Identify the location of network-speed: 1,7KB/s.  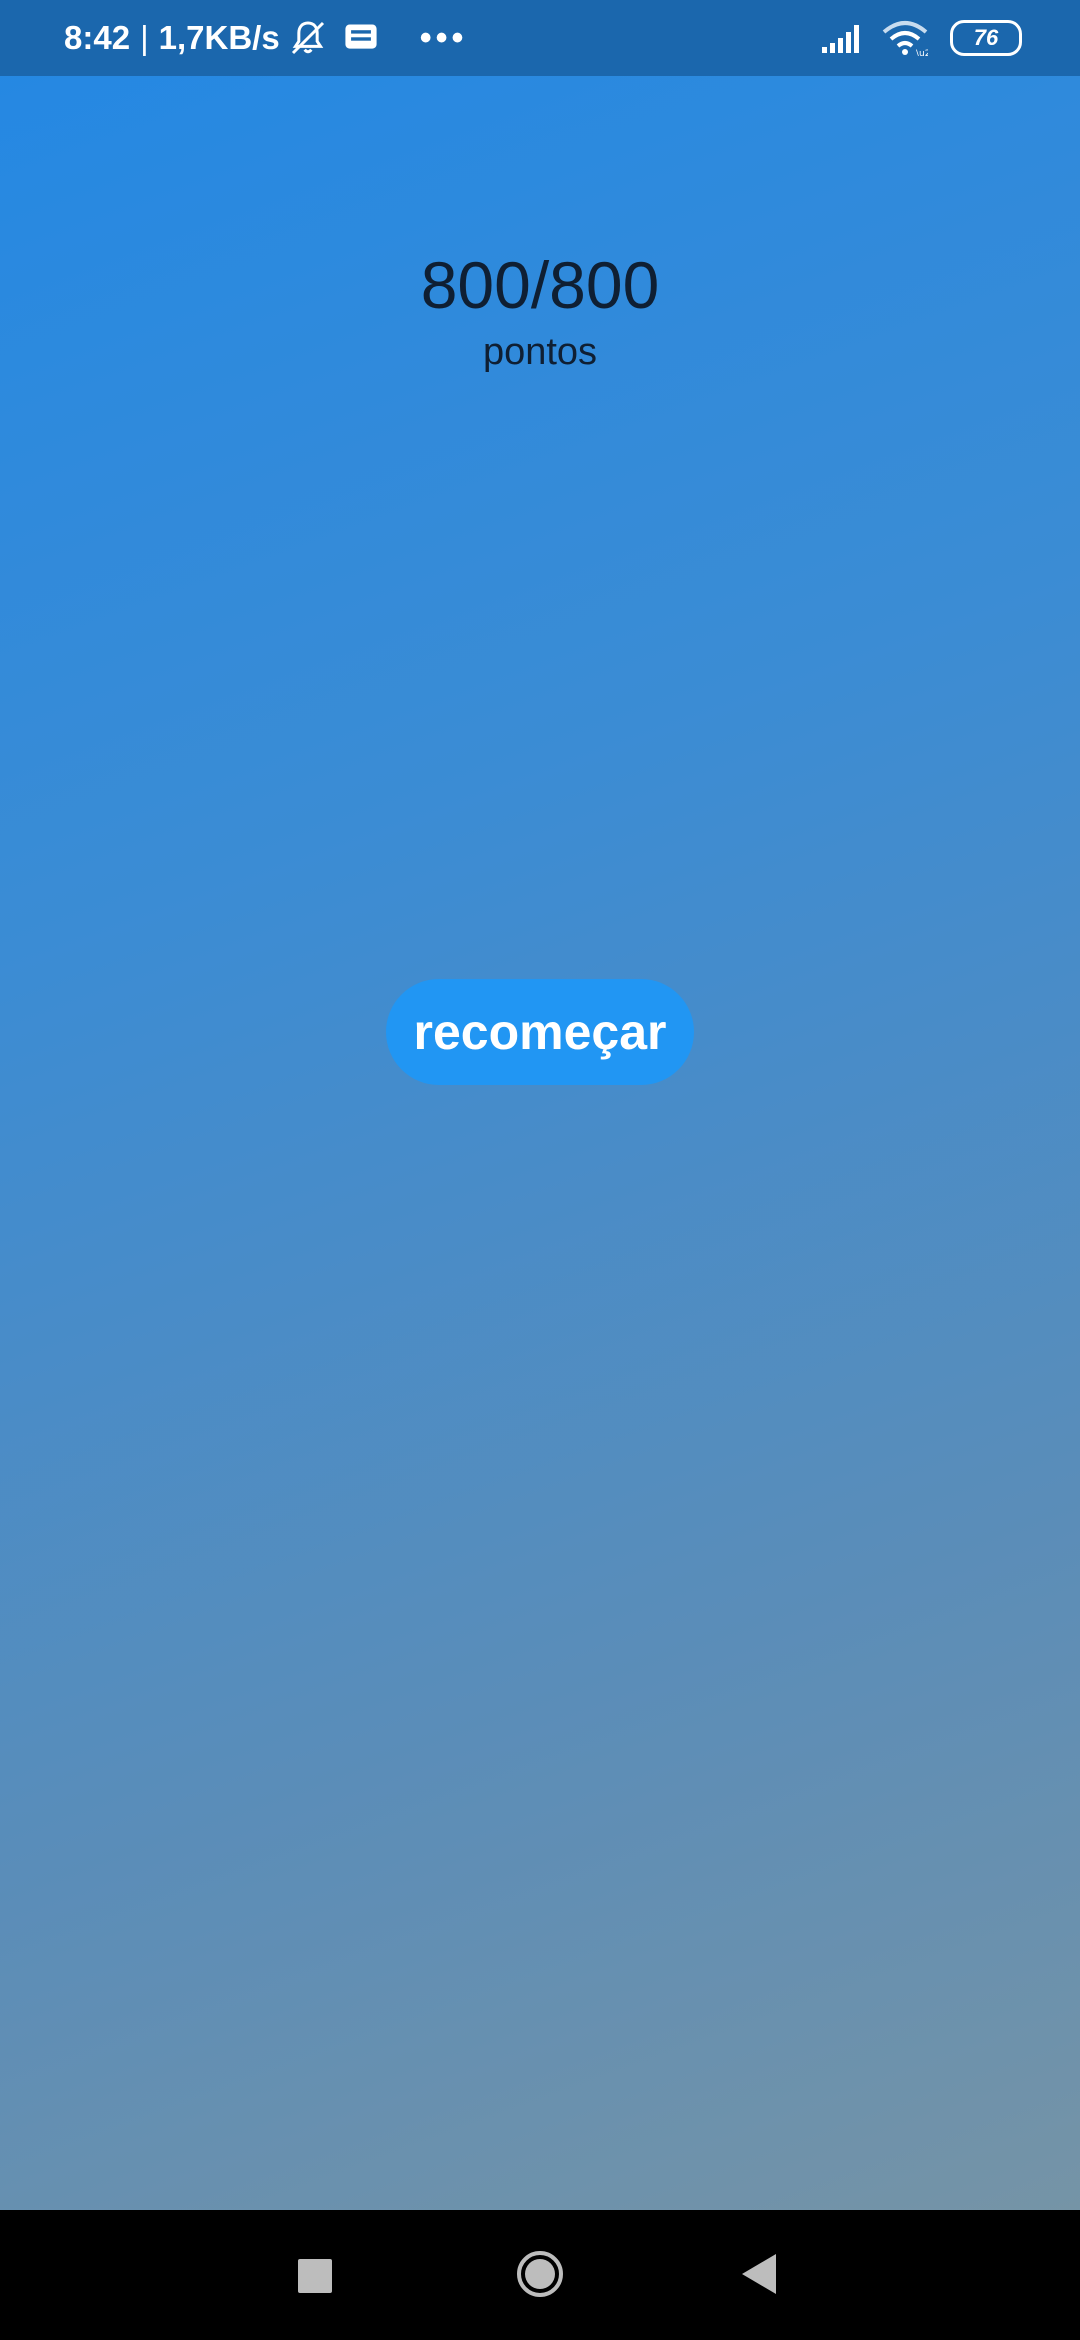
(219, 37).